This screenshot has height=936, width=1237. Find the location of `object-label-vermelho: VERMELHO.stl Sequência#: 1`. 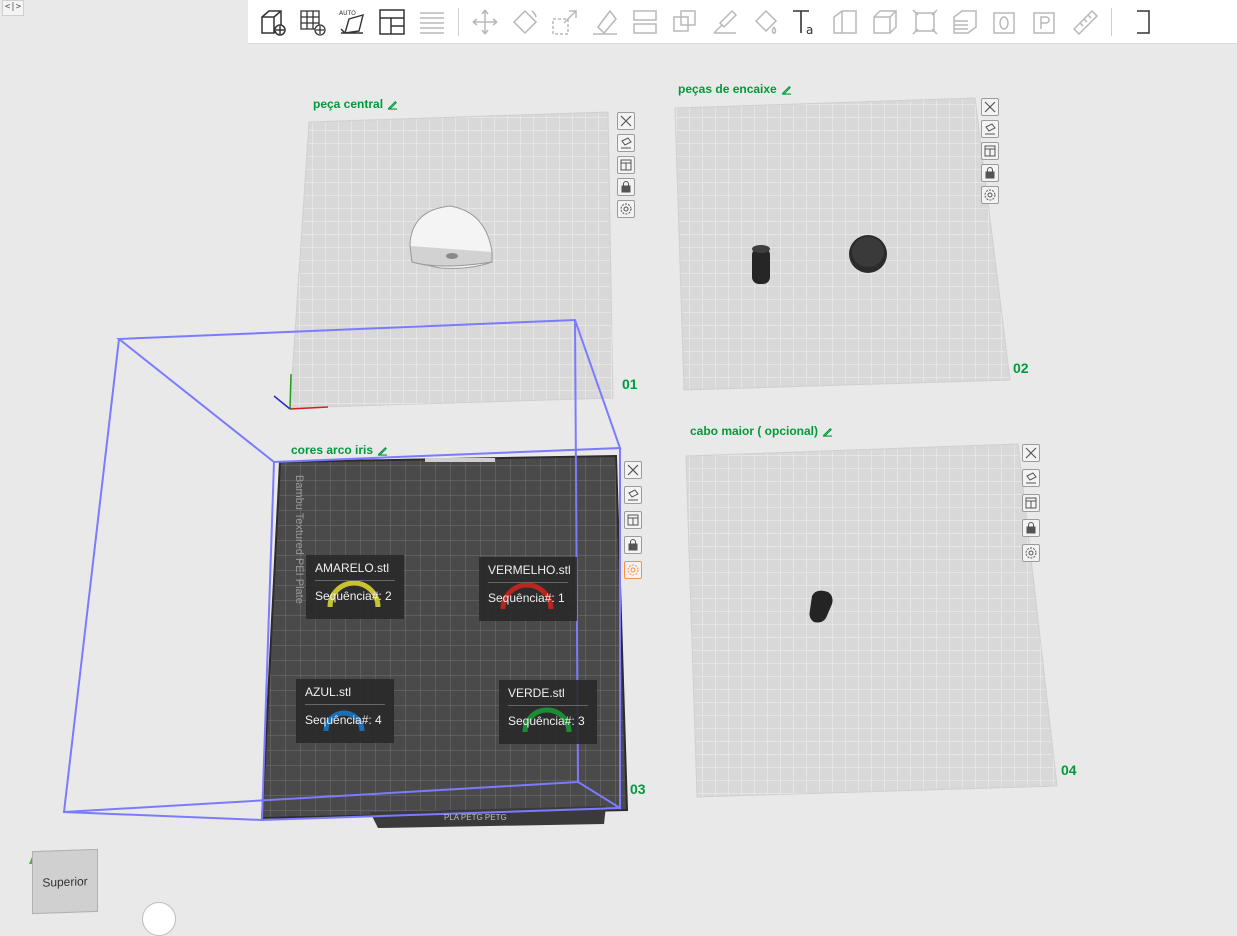

object-label-vermelho: VERMELHO.stl Sequência#: 1 is located at coordinates (528, 589).